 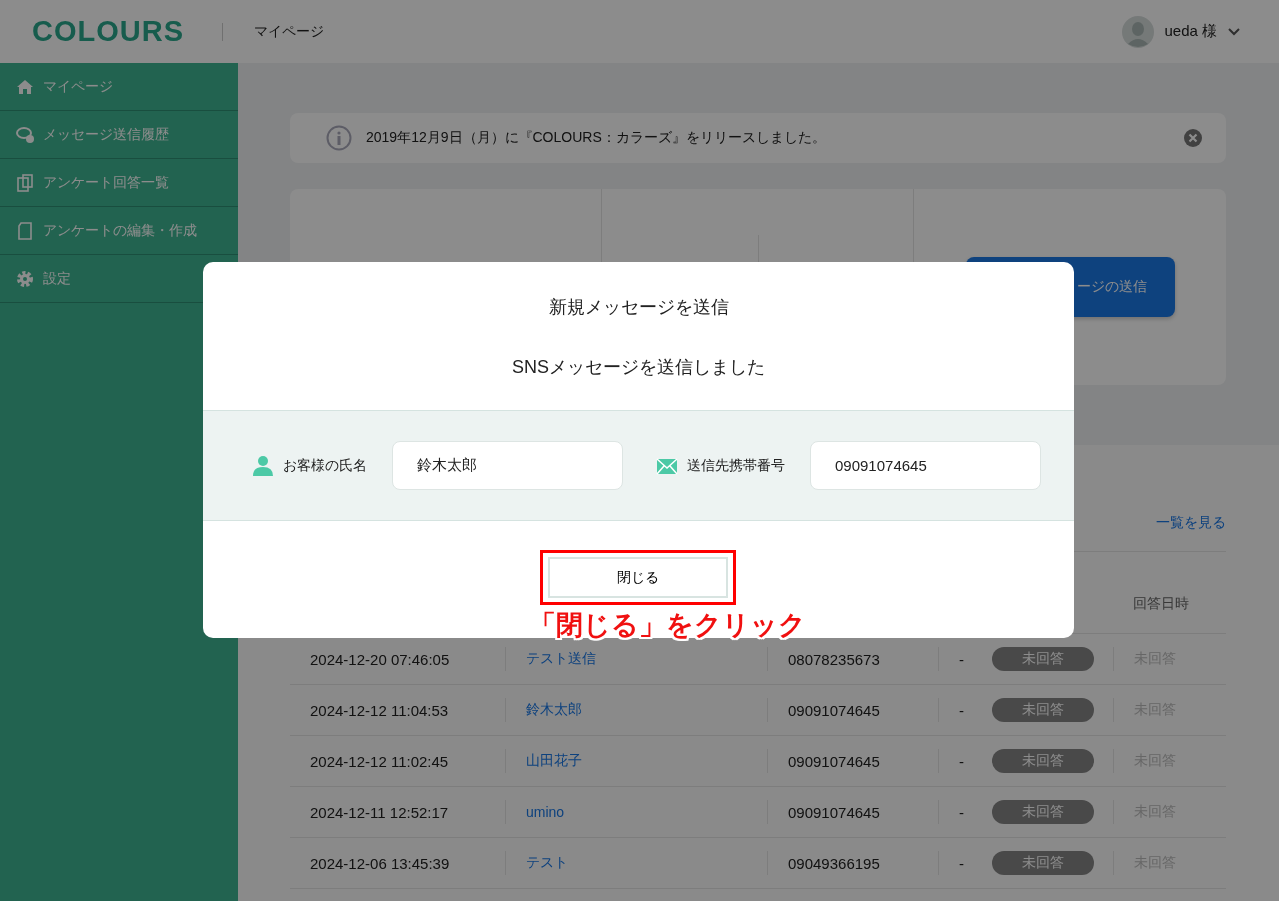 What do you see at coordinates (561, 659) in the screenshot?
I see `name-link: テスト送信` at bounding box center [561, 659].